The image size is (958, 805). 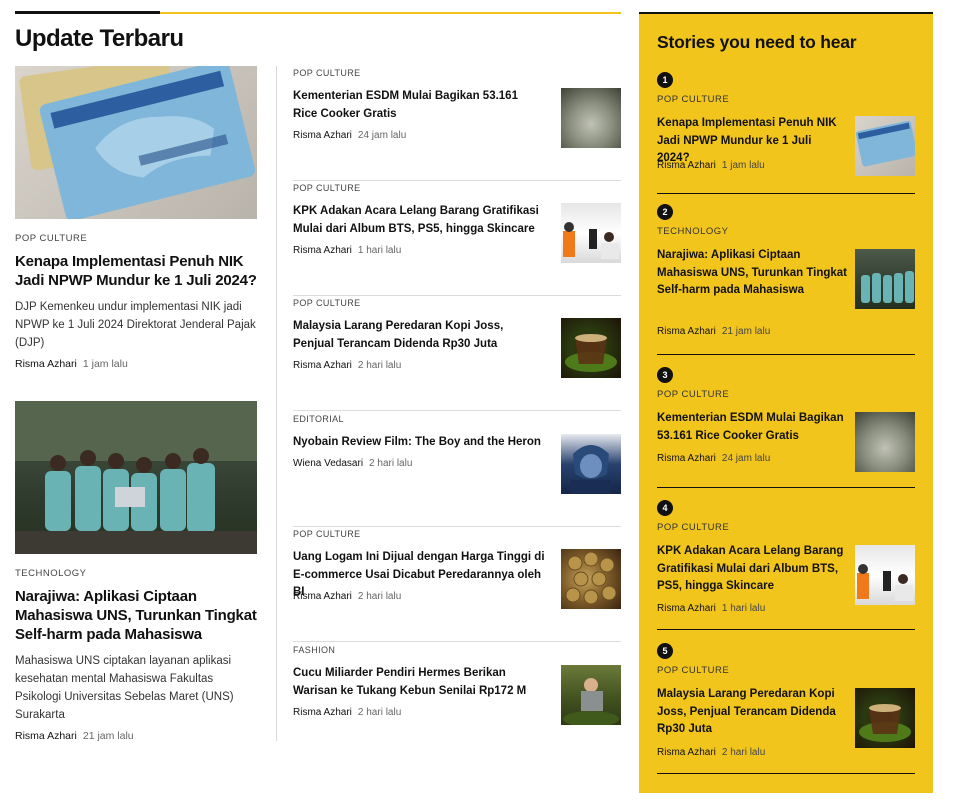 I want to click on article-meta: Wiena Vedasari 2 hari lalu, so click(x=352, y=463).